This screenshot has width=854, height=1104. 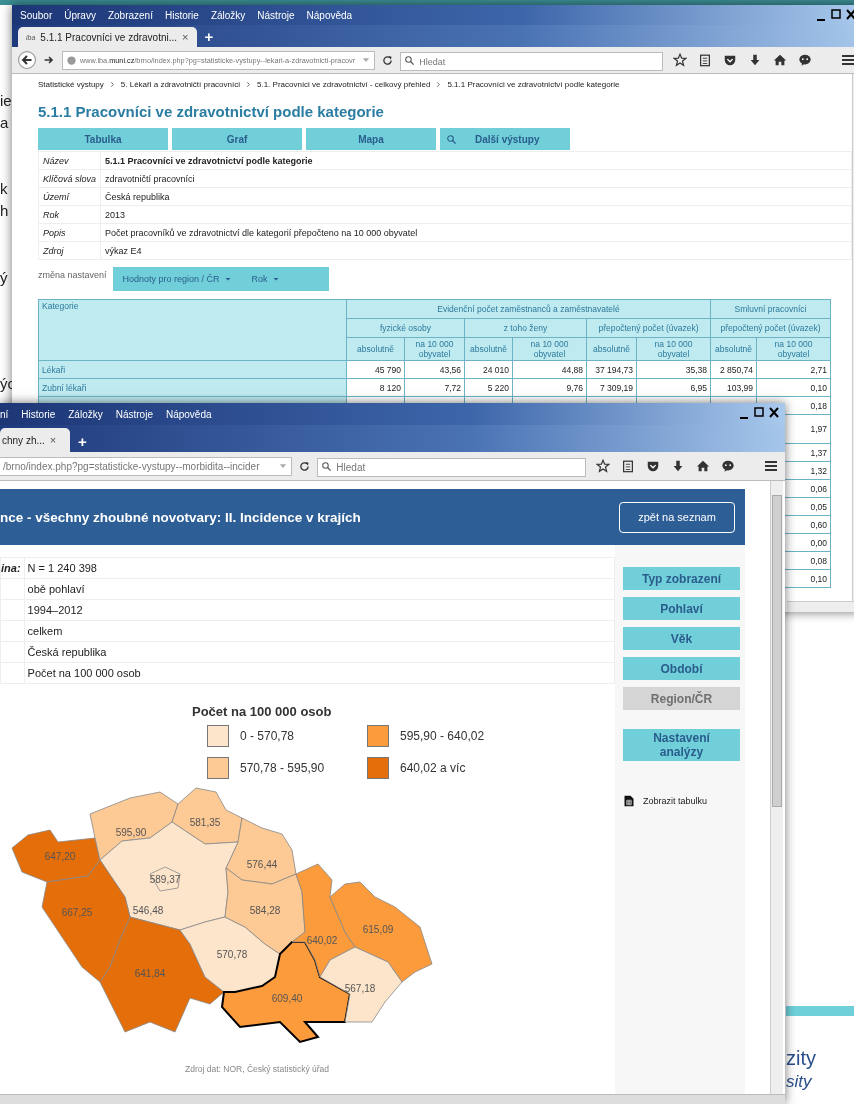 What do you see at coordinates (69, 214) in the screenshot?
I see `metadata-label: Rok` at bounding box center [69, 214].